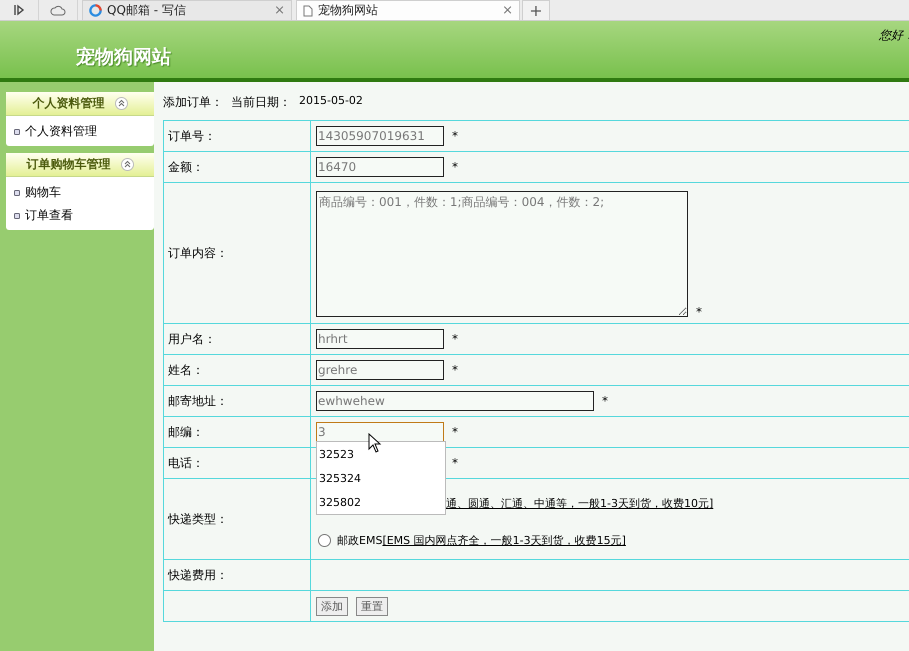 This screenshot has width=909, height=651. What do you see at coordinates (481, 540) in the screenshot?
I see `radio-label: 邮政EMS[EMS 国内网点齐全，一般1-3天到货，收费15元]` at bounding box center [481, 540].